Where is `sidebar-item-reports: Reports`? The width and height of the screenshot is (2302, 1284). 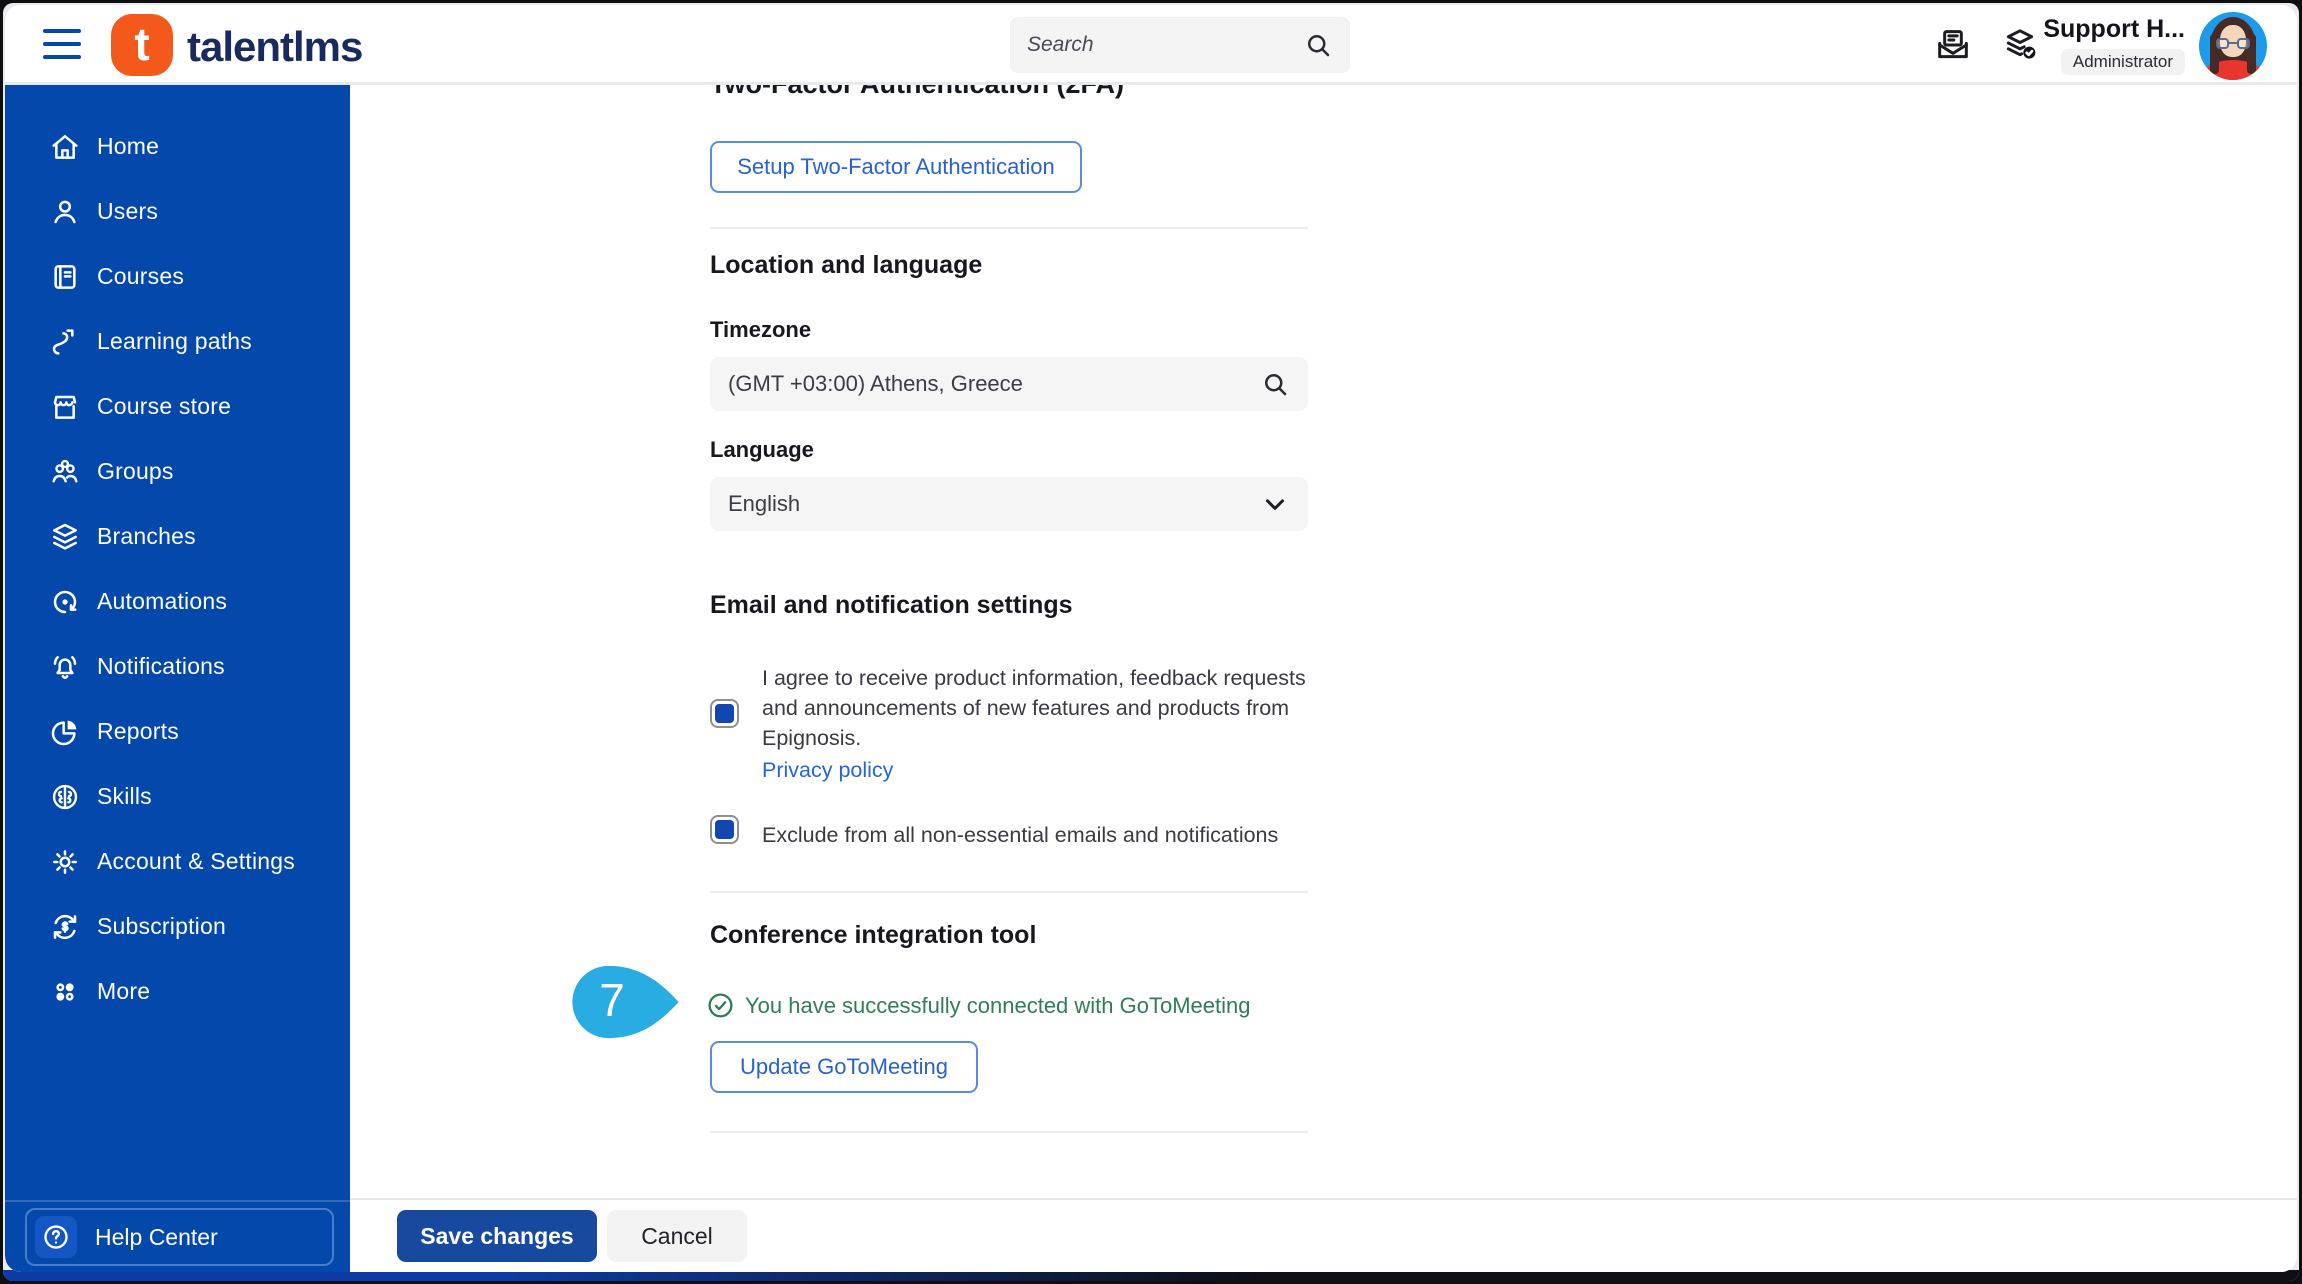
sidebar-item-reports: Reports is located at coordinates (177, 731).